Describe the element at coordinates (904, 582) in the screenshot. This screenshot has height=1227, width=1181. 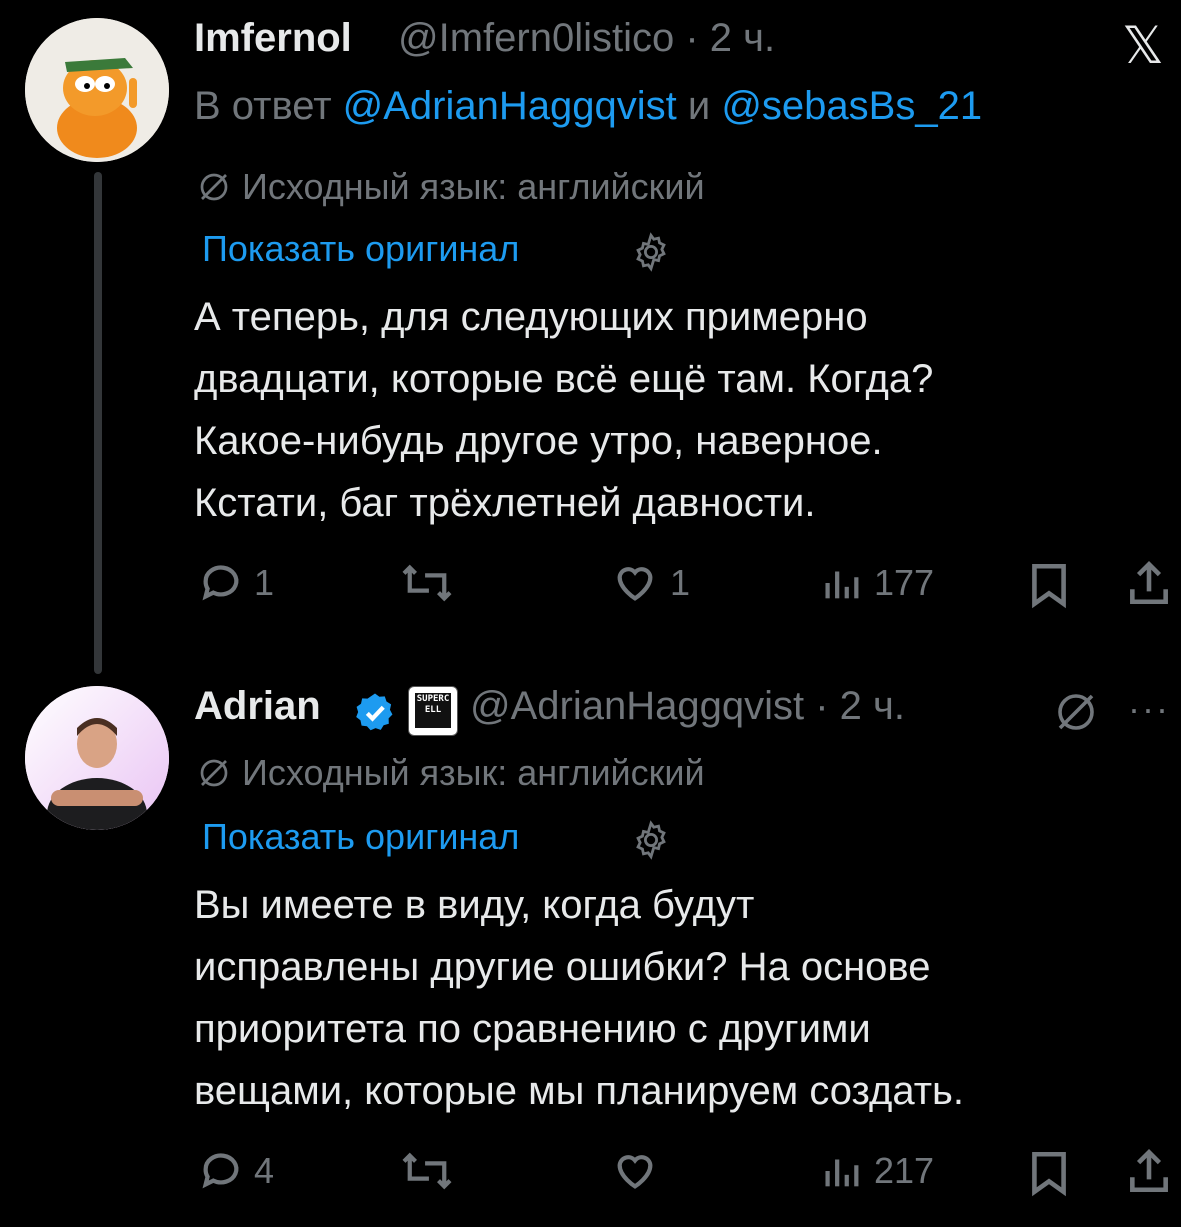
I see `views-count: 177` at that location.